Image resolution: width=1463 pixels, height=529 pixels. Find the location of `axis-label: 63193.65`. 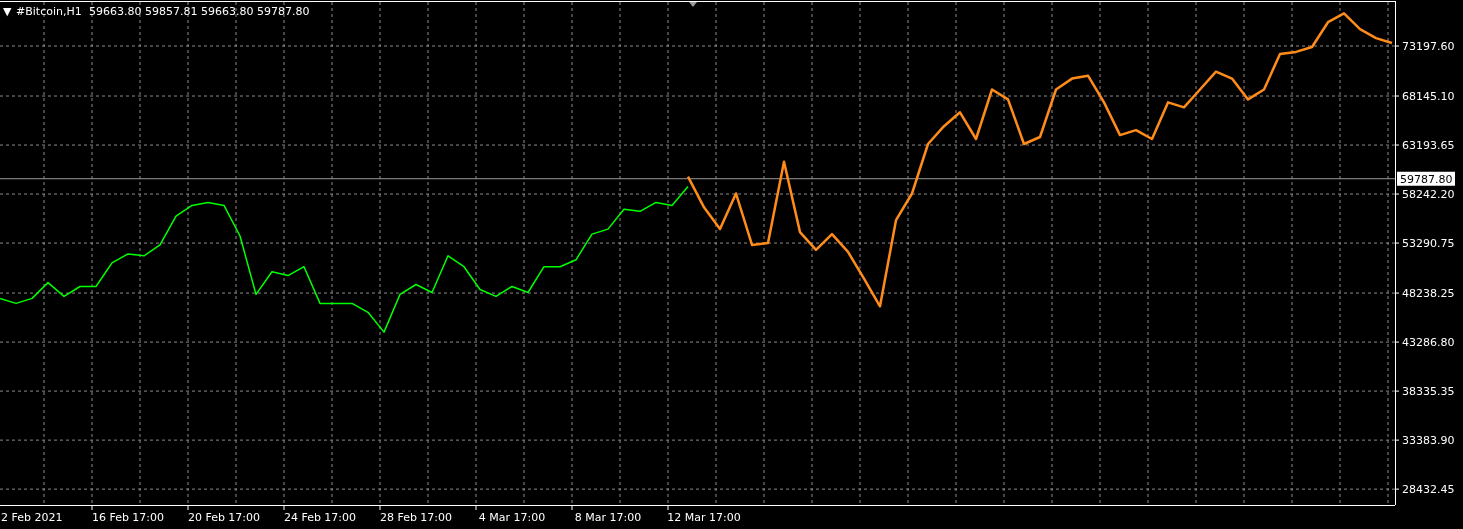

axis-label: 63193.65 is located at coordinates (1428, 146).